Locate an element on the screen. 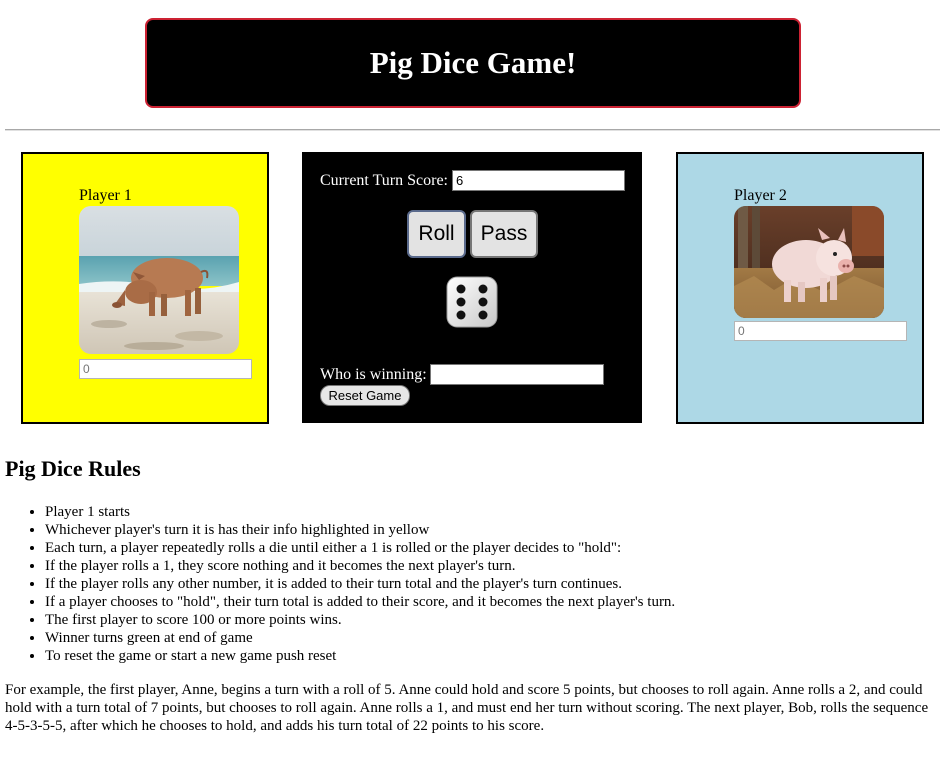 This screenshot has height=764, width=942. reset-game-button: Reset Game is located at coordinates (365, 395).